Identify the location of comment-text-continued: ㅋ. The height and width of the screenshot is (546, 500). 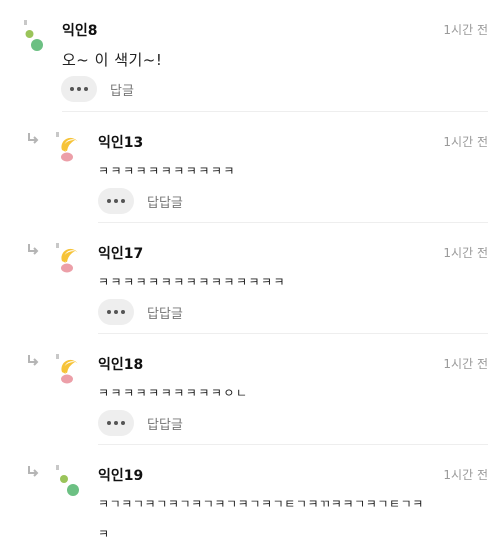
(104, 534).